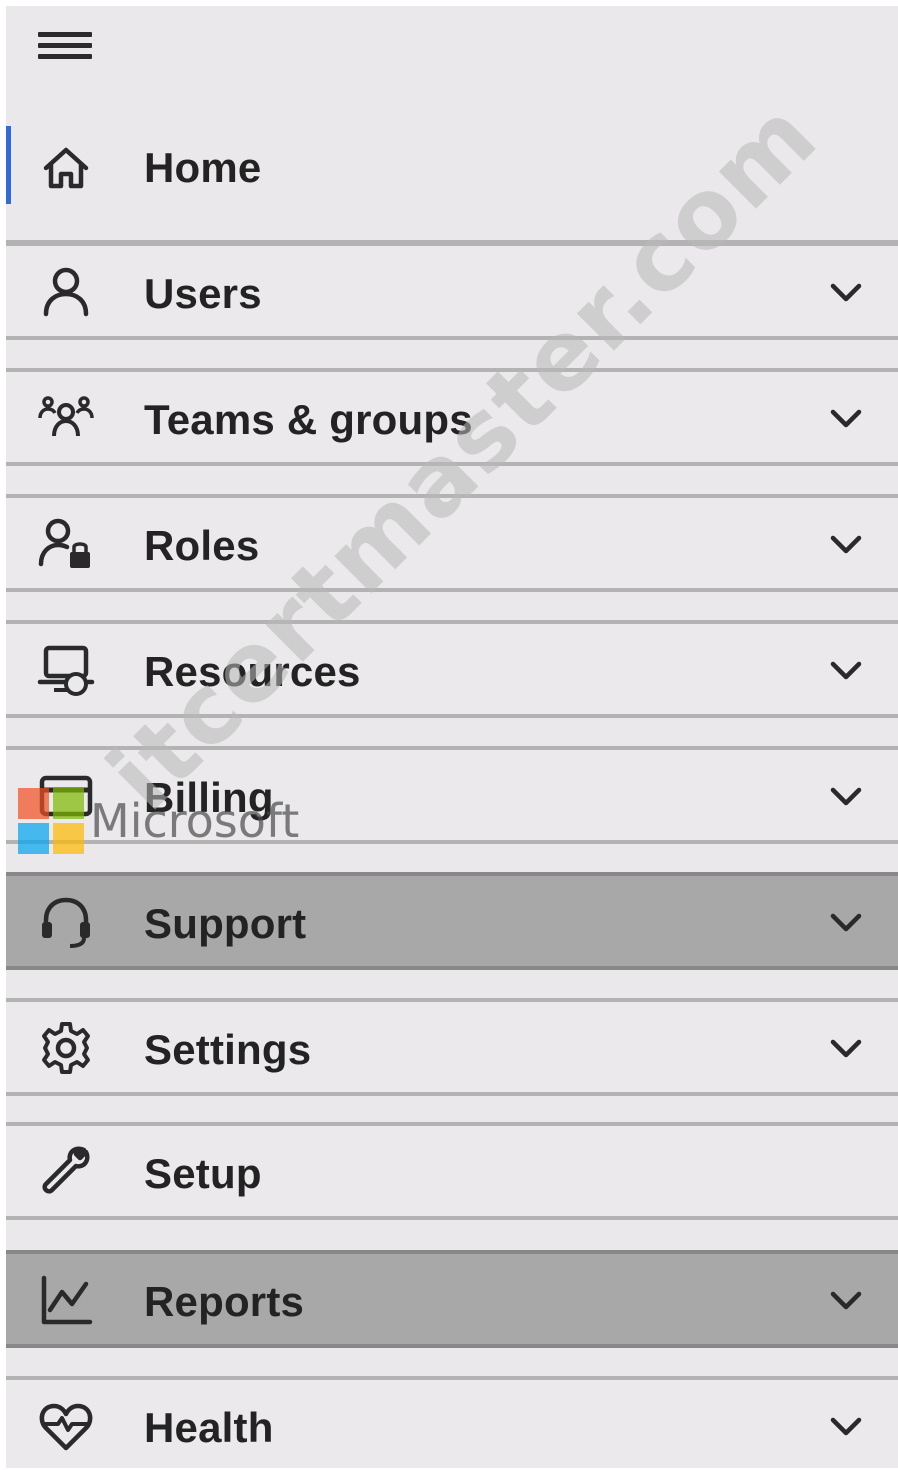 This screenshot has height=1470, width=898. What do you see at coordinates (452, 669) in the screenshot?
I see `nav-item-resources: Resources` at bounding box center [452, 669].